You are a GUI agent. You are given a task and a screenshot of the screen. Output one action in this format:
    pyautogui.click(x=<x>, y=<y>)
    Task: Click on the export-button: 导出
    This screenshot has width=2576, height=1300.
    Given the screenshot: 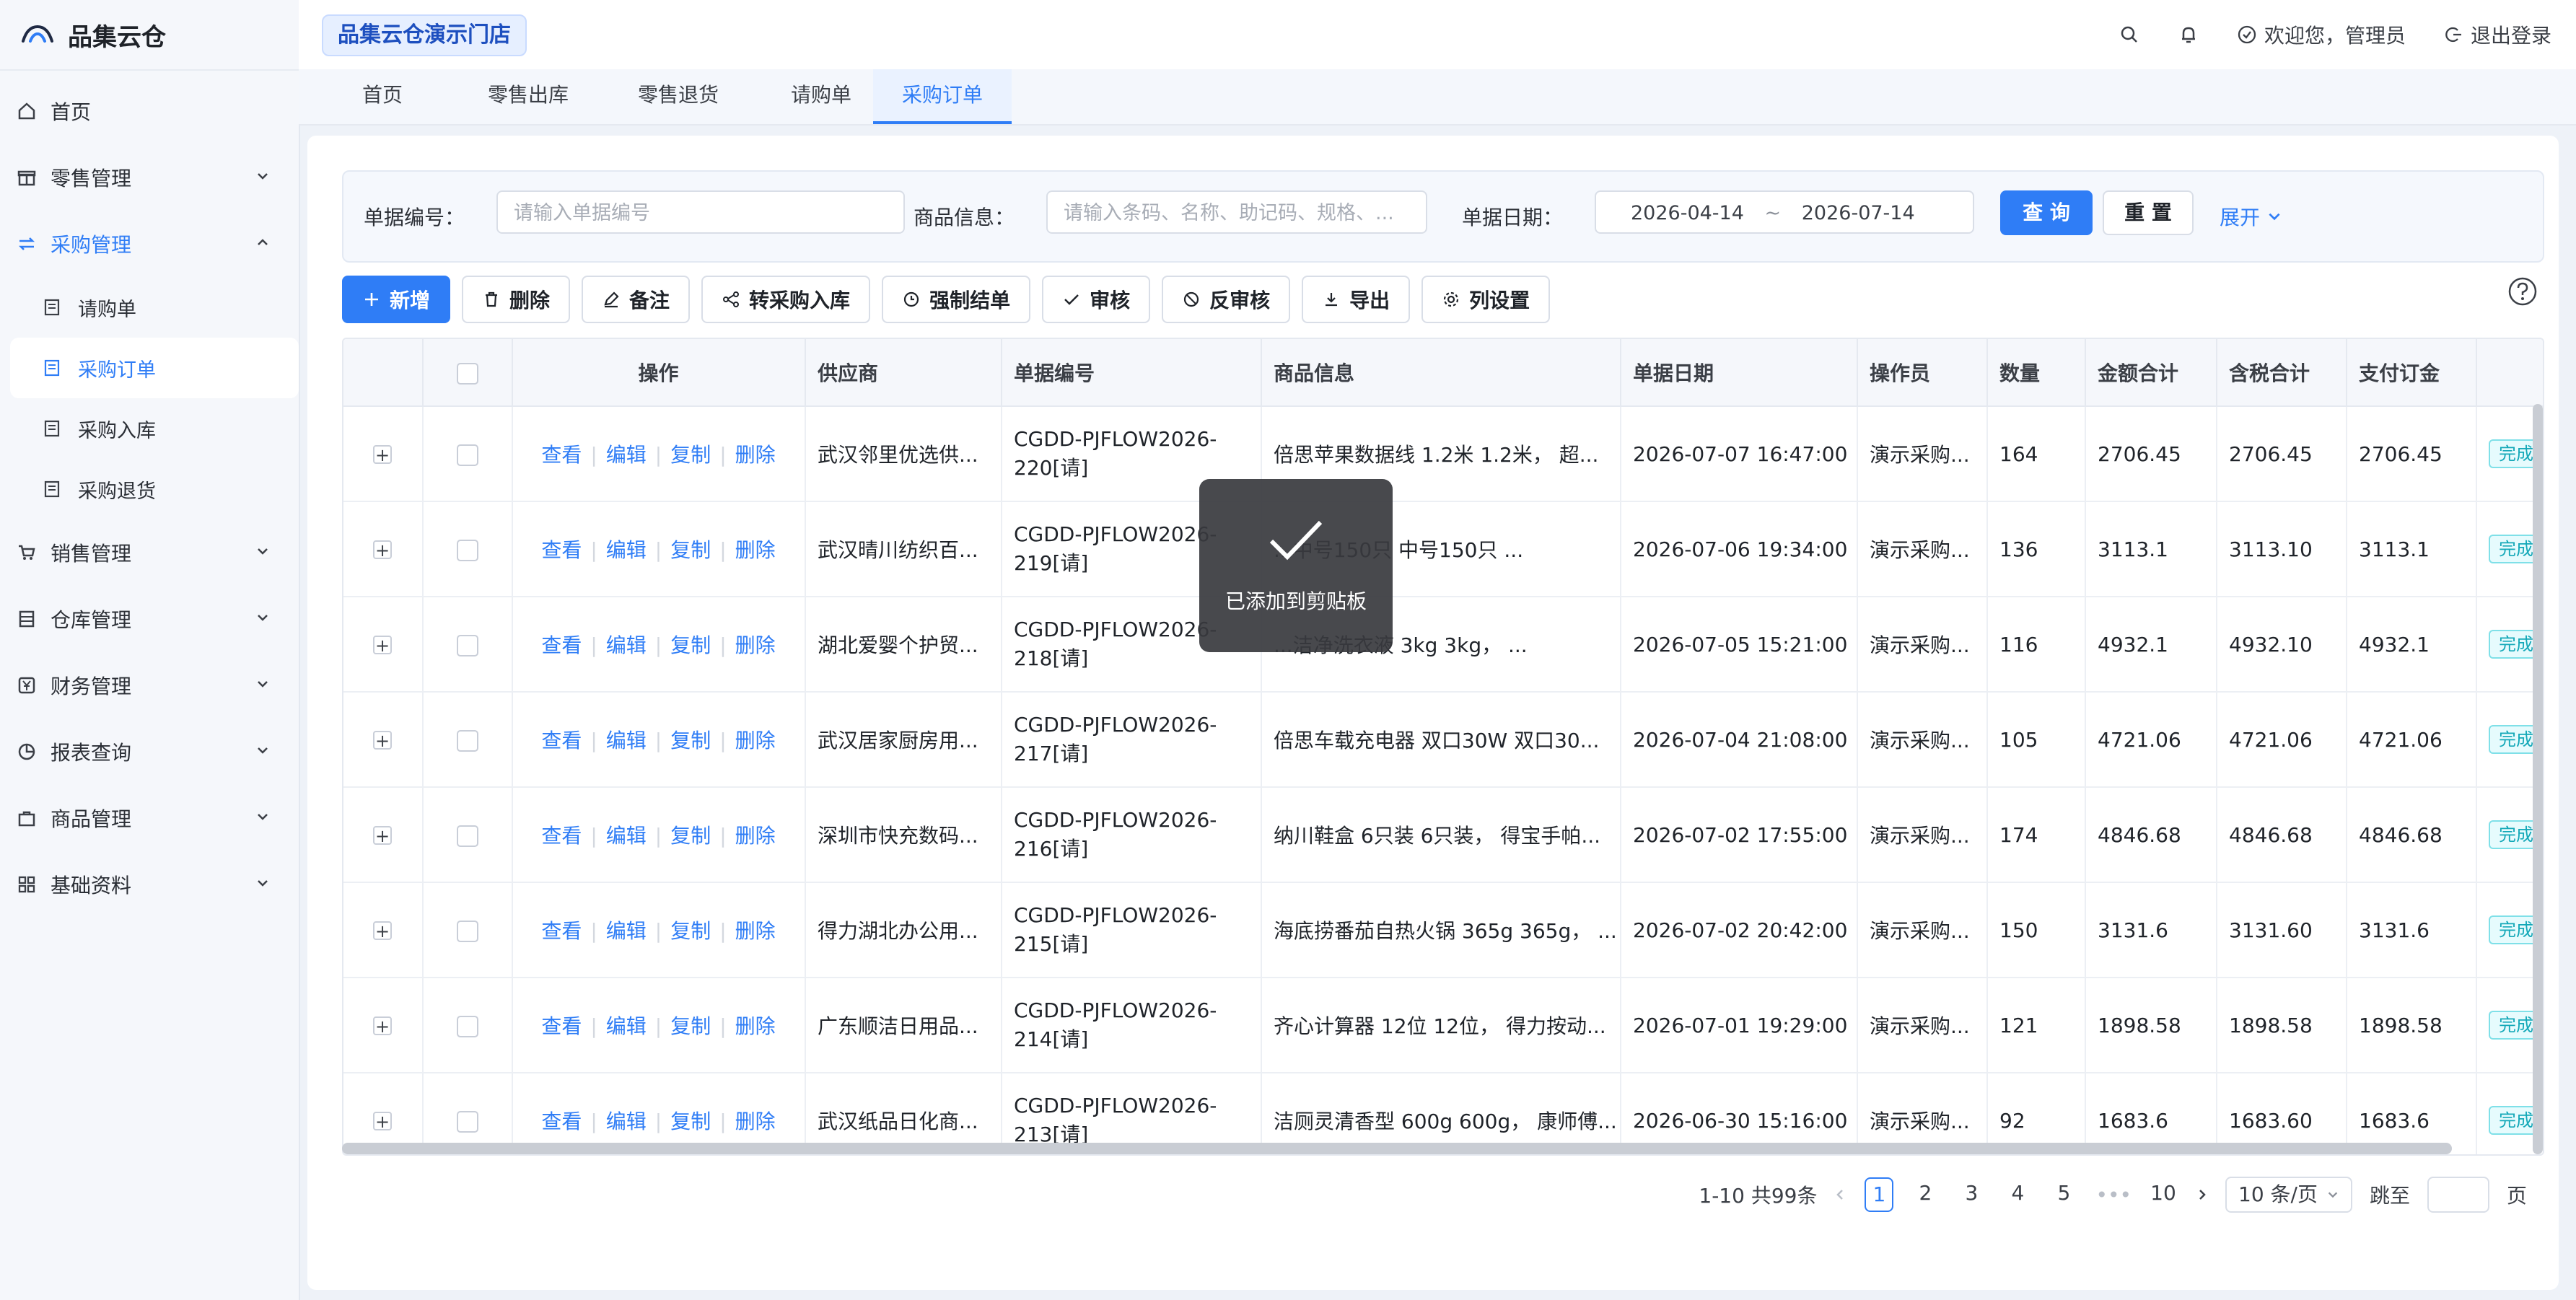 What is the action you would take?
    pyautogui.click(x=1356, y=299)
    